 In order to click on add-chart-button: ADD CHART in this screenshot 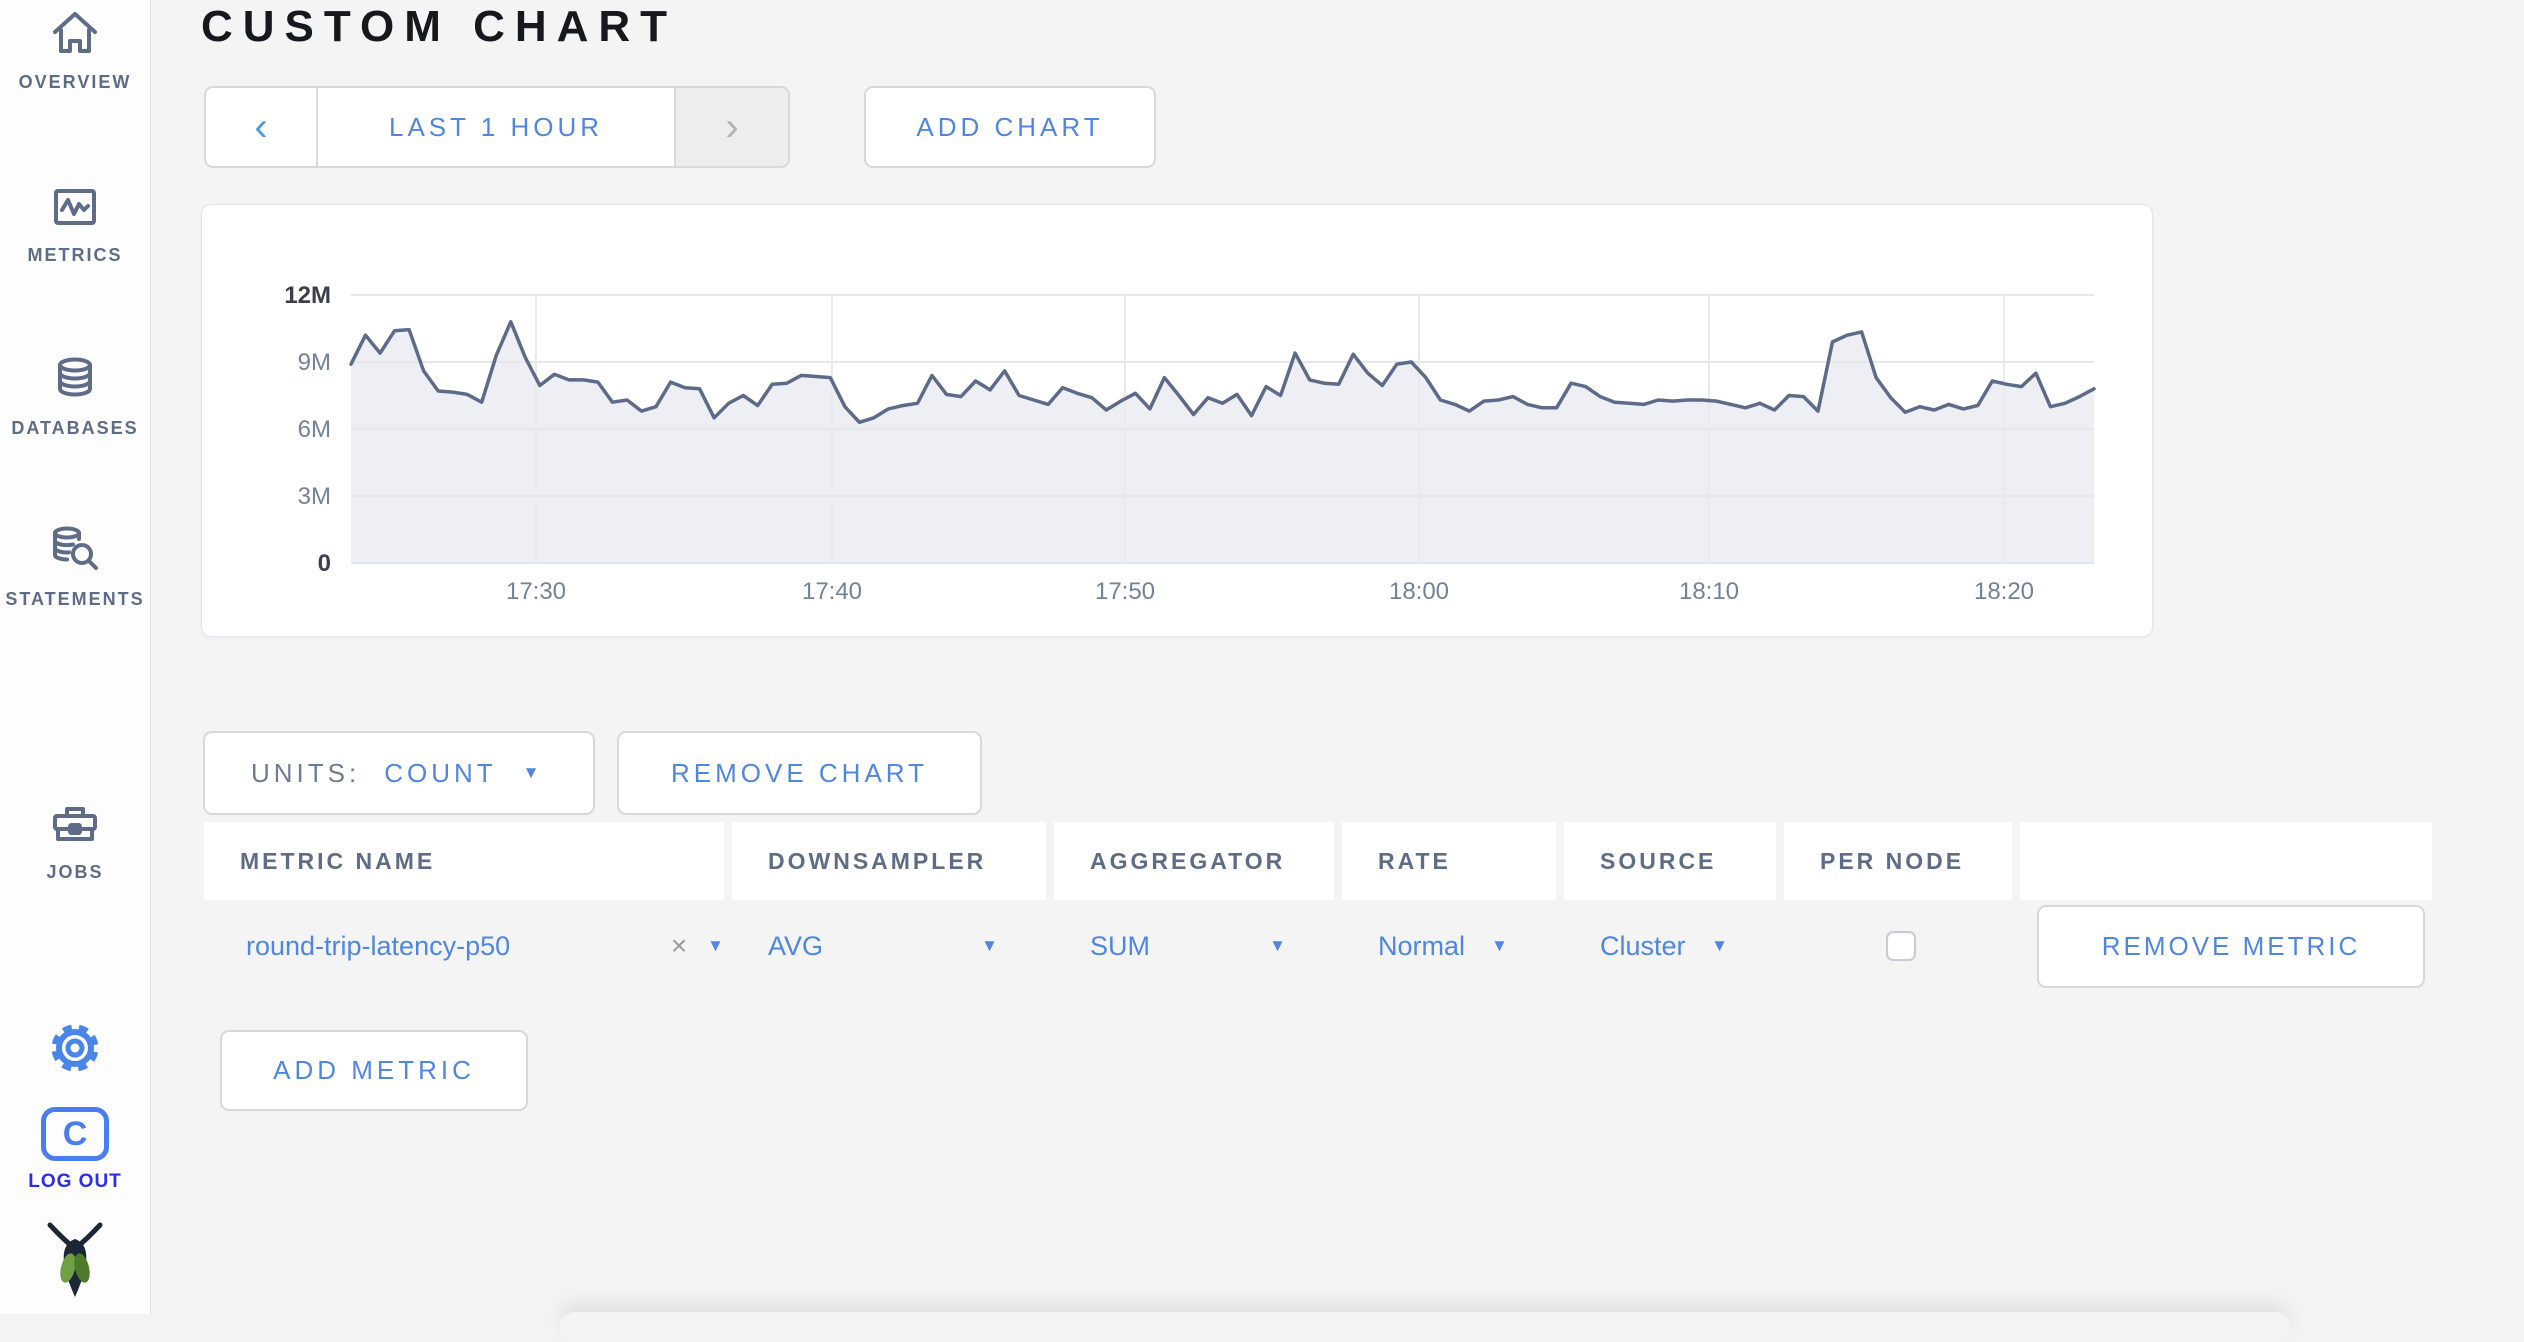, I will do `click(1010, 127)`.